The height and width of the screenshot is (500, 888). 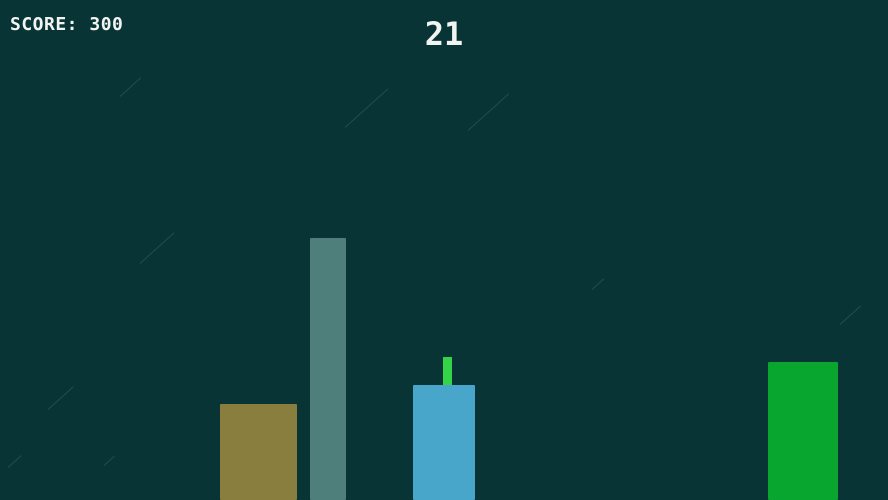 I want to click on player-character, so click(x=447, y=371).